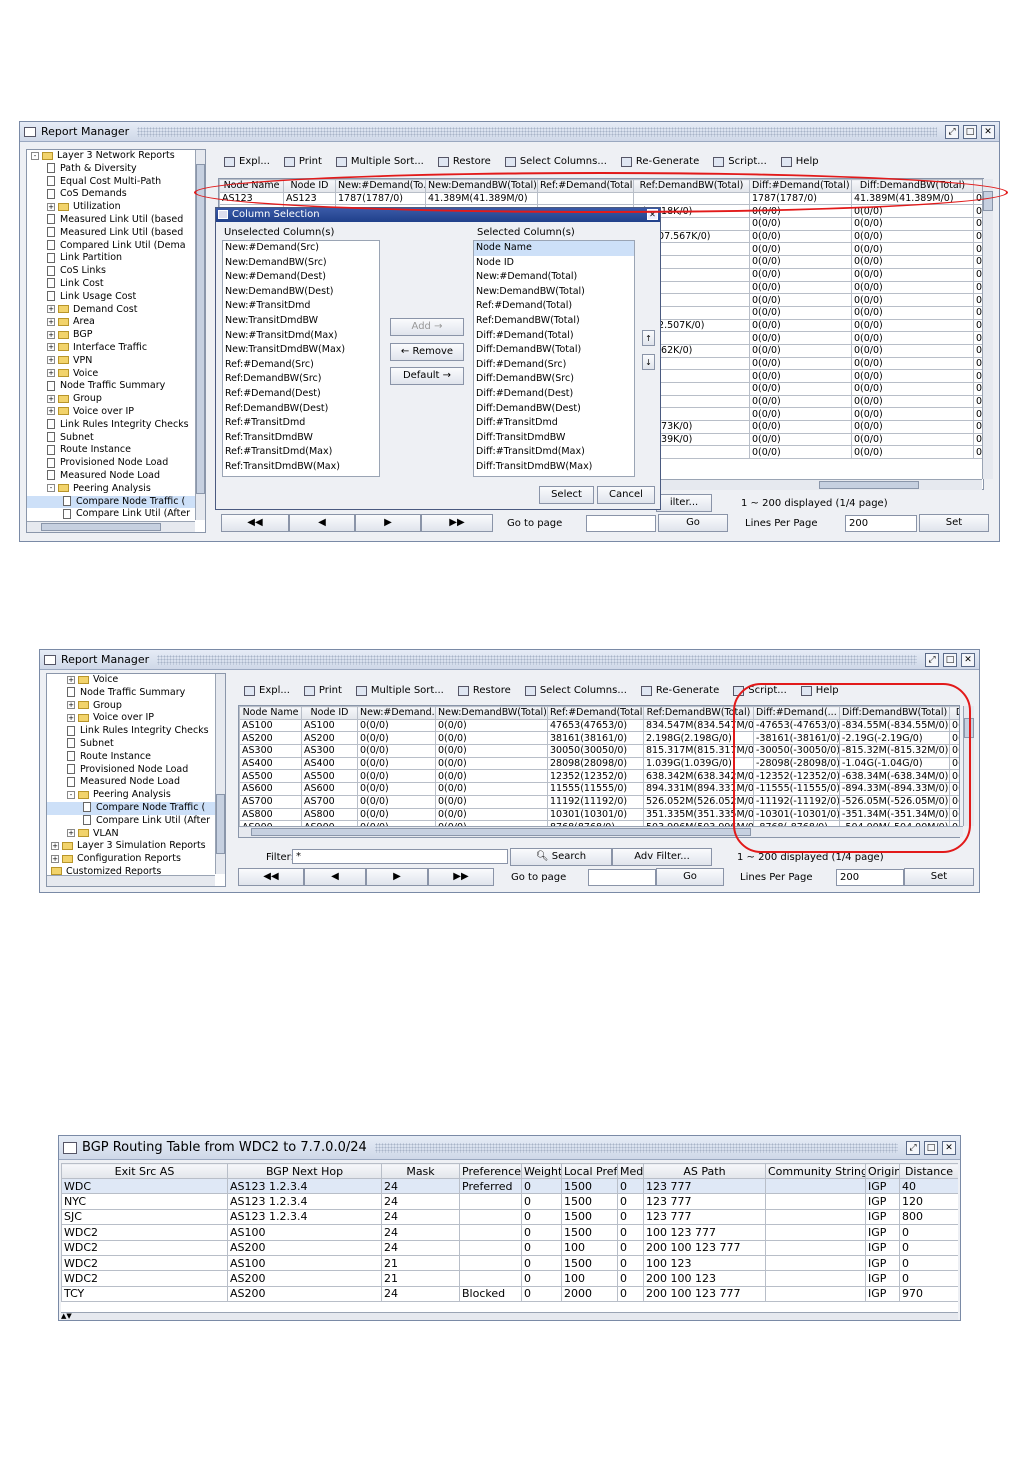 The image size is (1011, 1484). I want to click on tree-item-measured-link-util-based: Measured Link Util (based, so click(116, 220).